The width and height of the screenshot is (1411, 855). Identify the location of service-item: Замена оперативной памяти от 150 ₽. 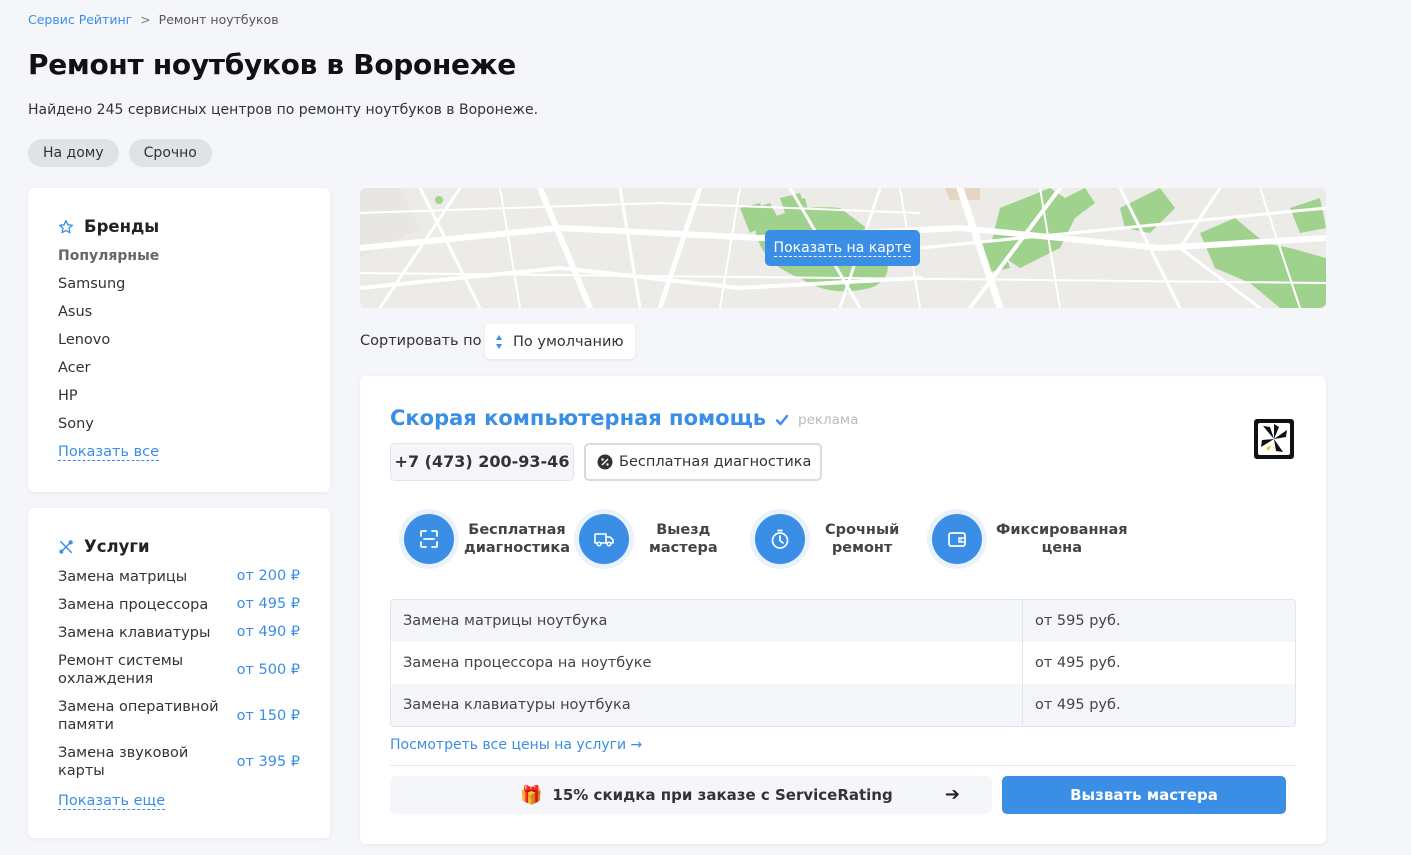
(179, 716).